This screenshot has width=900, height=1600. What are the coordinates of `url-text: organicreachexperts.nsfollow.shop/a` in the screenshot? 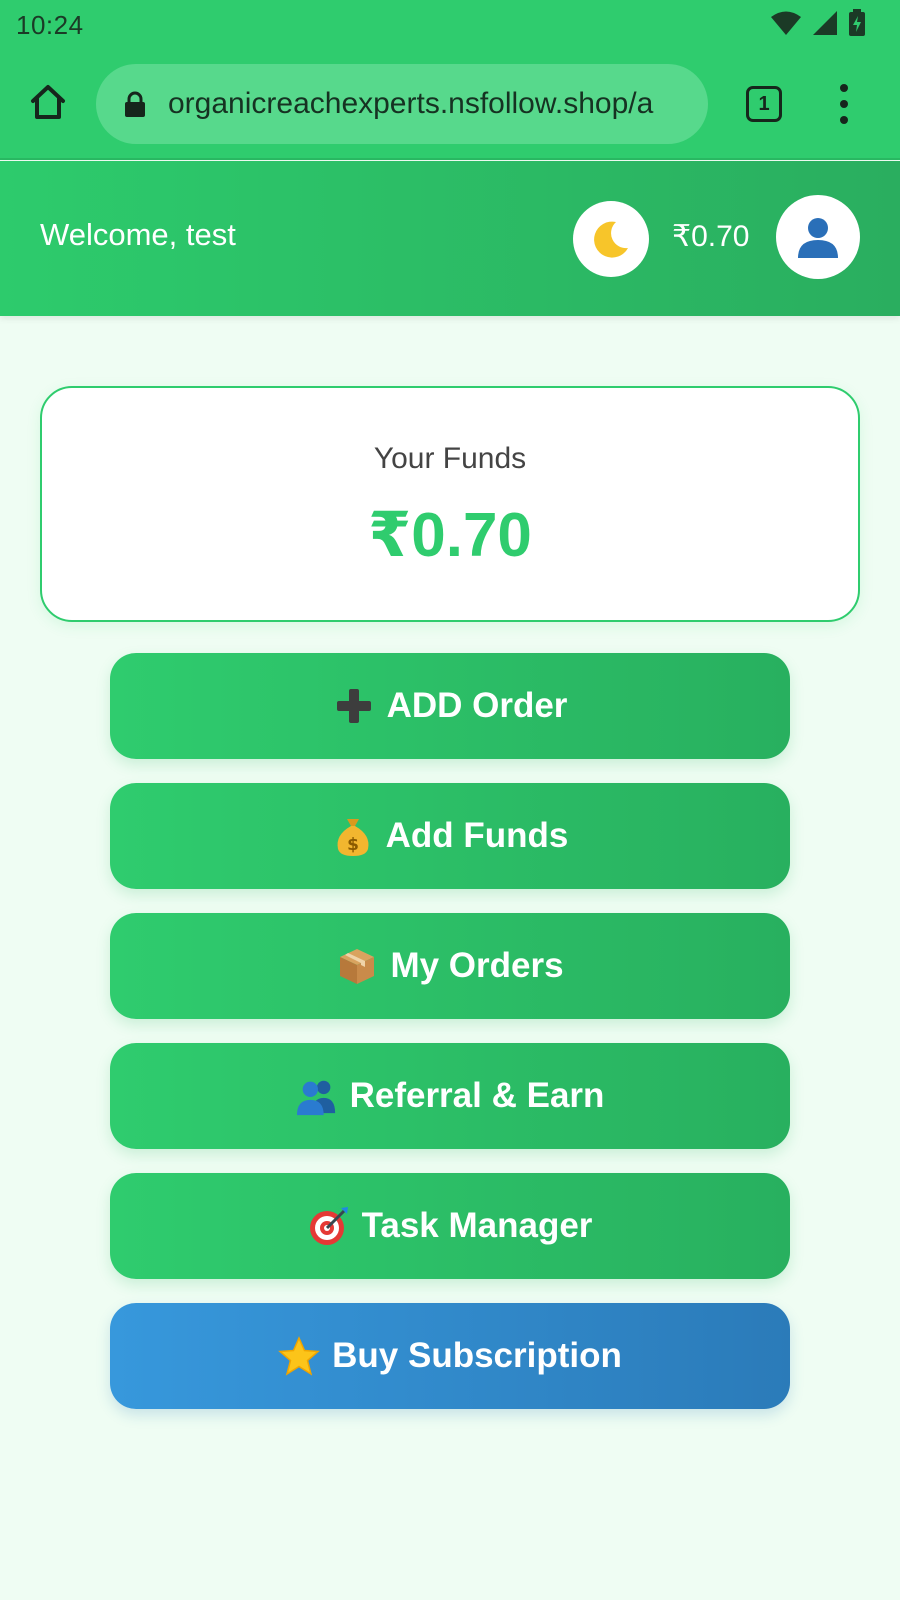 It's located at (411, 103).